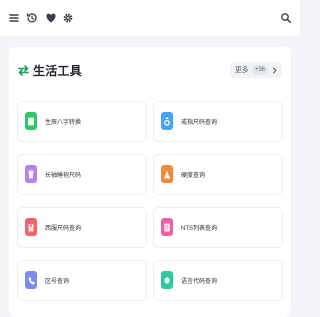 This screenshot has width=320, height=317. What do you see at coordinates (286, 18) in the screenshot?
I see `search-icon` at bounding box center [286, 18].